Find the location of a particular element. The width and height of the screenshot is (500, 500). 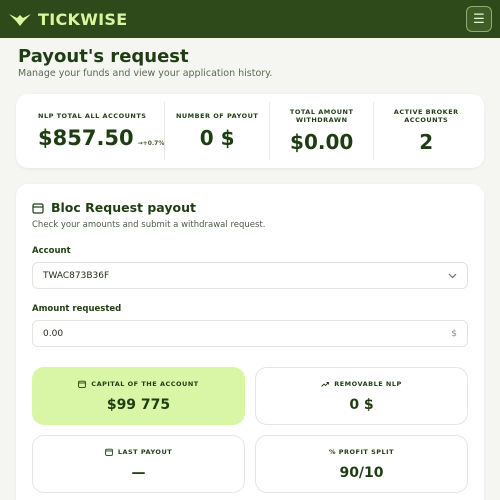

stat-label: NUMBER OF PAYOUT is located at coordinates (217, 115).